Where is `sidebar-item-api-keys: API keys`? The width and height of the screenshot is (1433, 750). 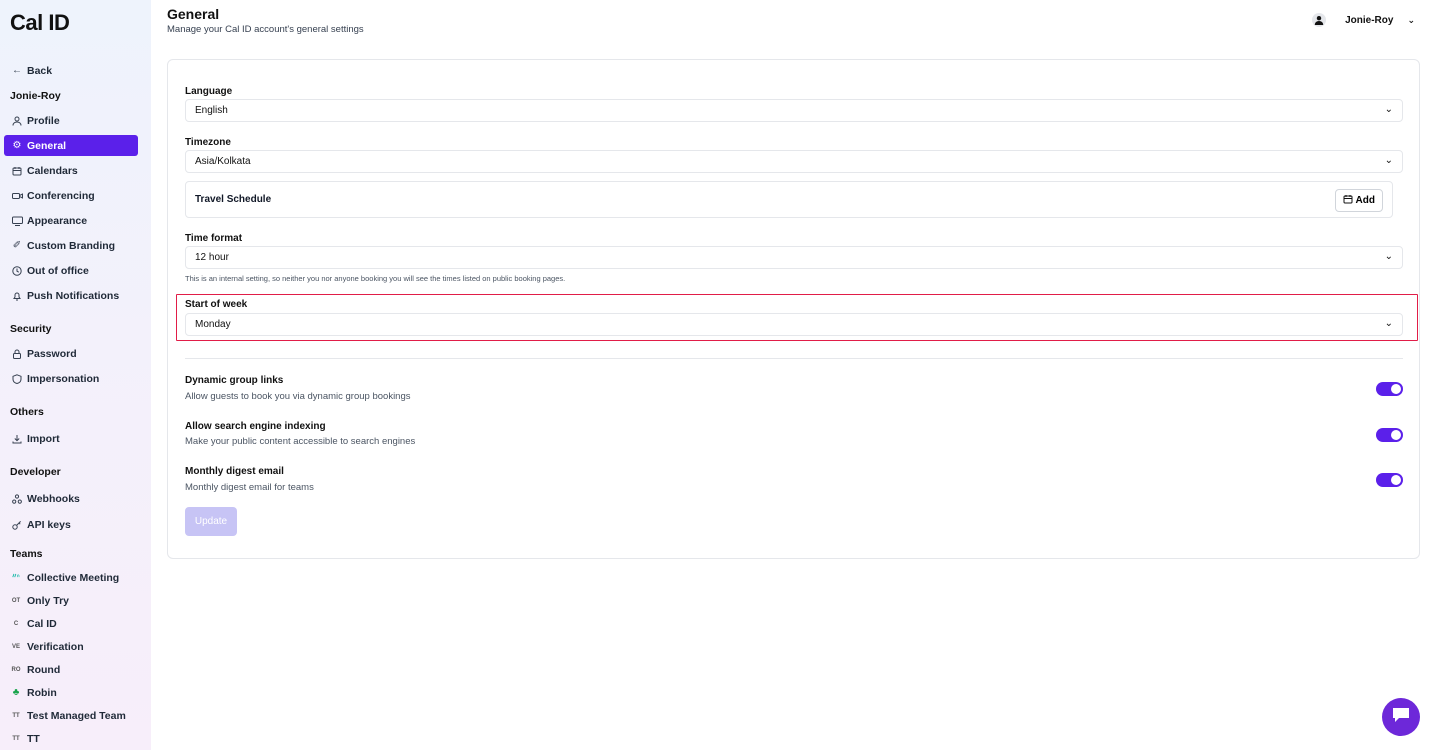
sidebar-item-api-keys: API keys is located at coordinates (75, 524).